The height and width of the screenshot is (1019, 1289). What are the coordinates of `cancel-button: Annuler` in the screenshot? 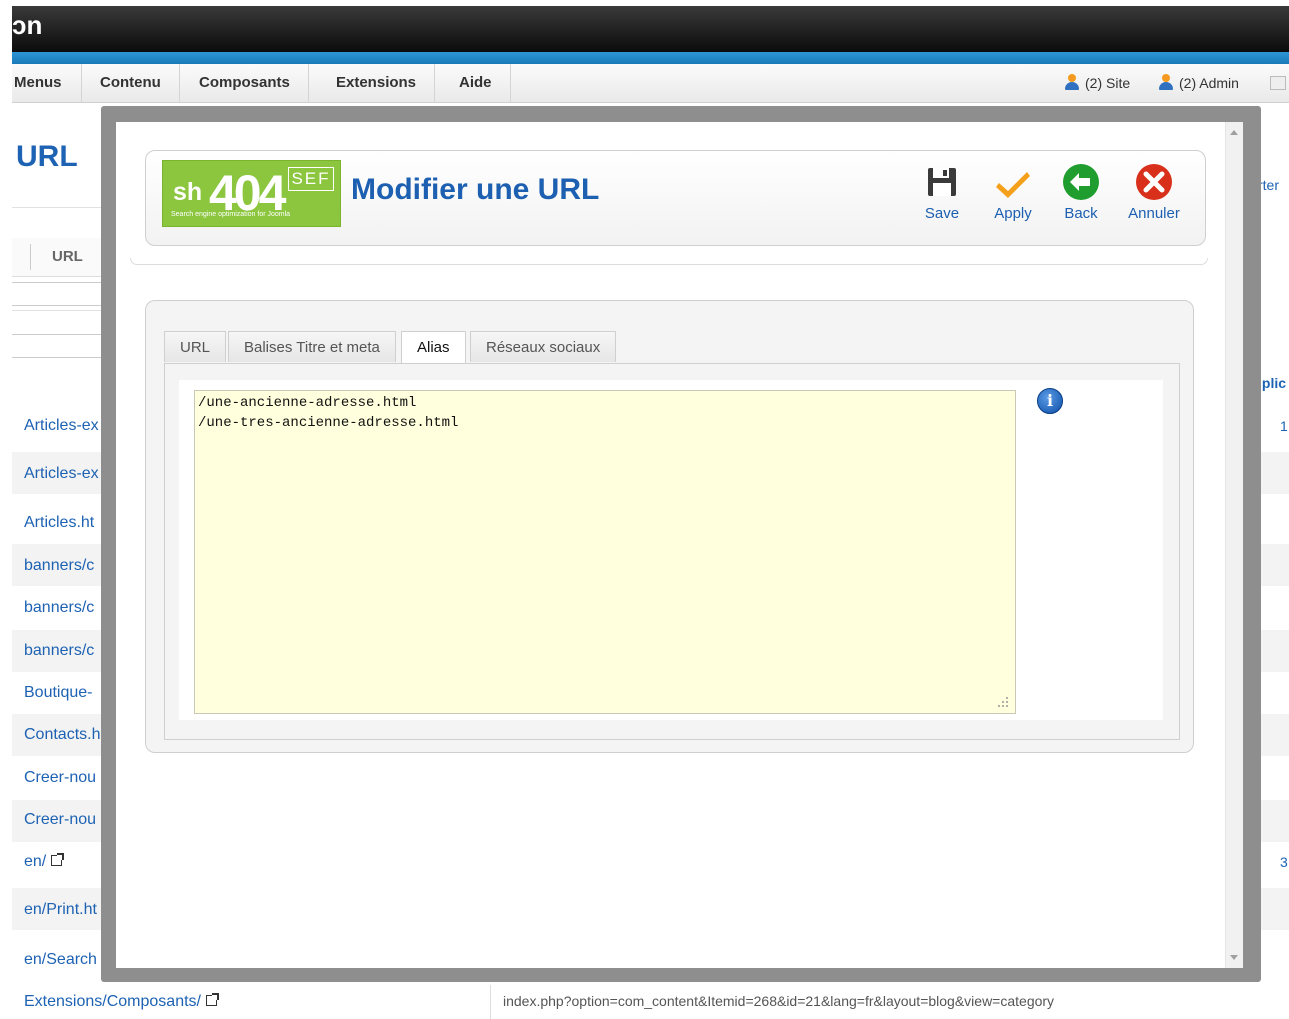 It's located at (1154, 192).